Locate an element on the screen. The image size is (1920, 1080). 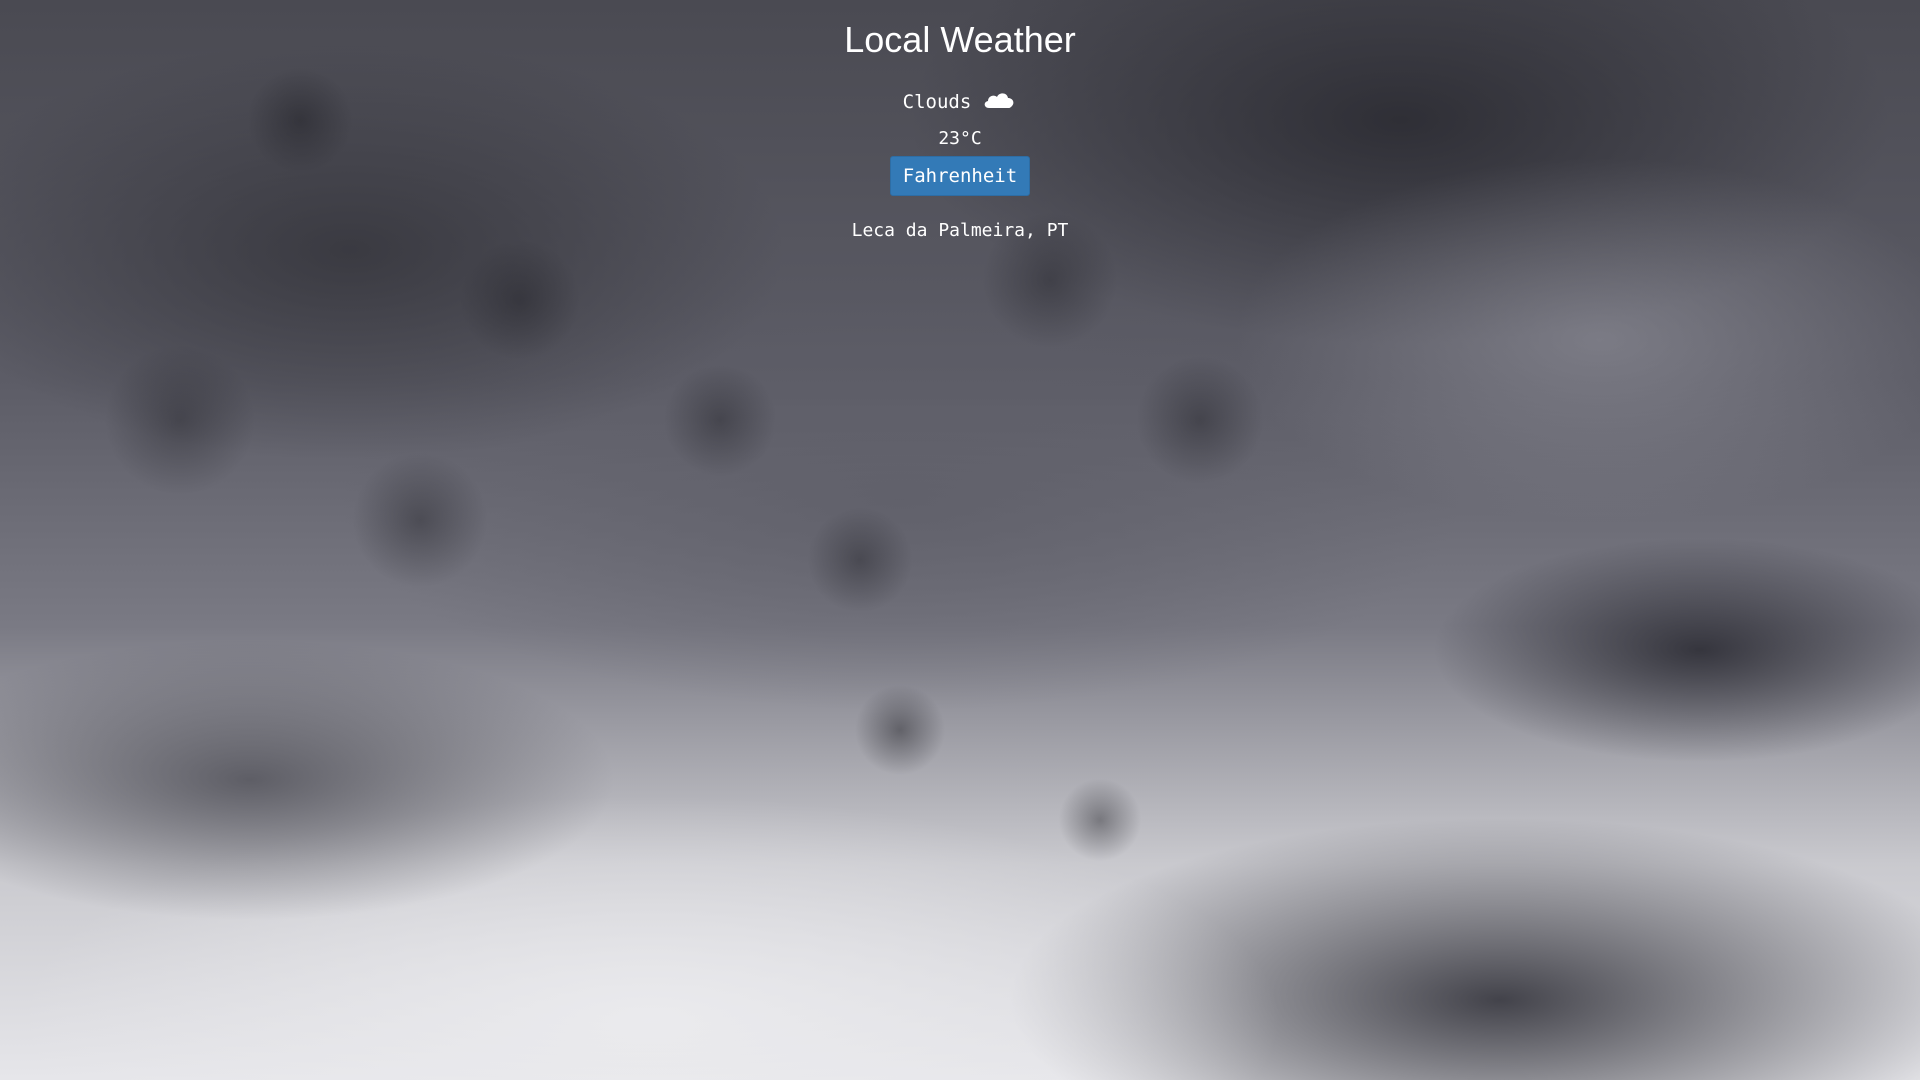
weather-condition: Clouds is located at coordinates (960, 102).